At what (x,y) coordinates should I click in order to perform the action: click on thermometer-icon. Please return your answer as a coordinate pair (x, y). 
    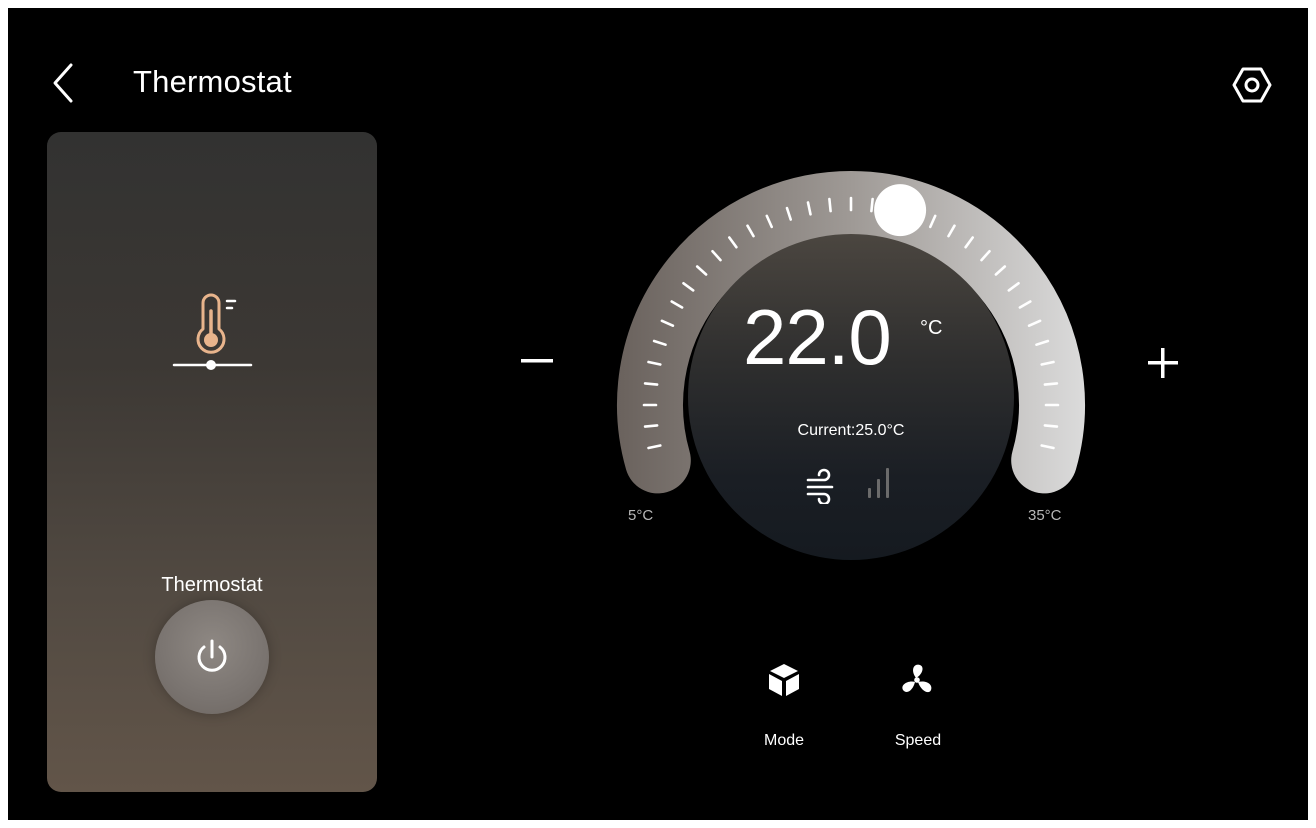
    Looking at the image, I should click on (212, 331).